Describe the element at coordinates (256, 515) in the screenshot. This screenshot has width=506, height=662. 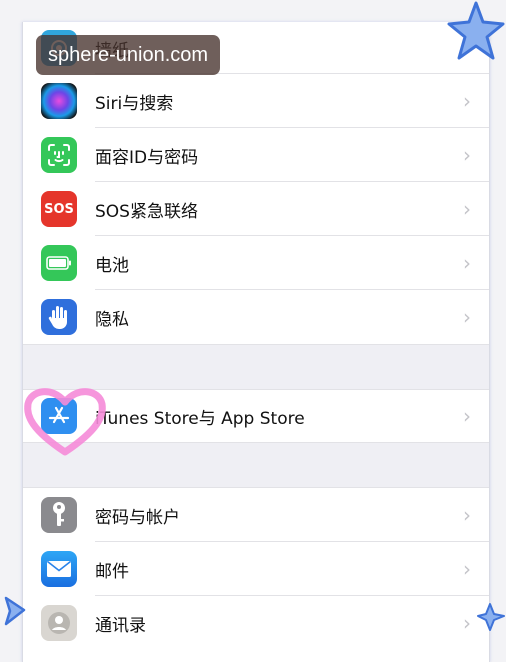
I see `settings-row-passwords: 密码与帐户 ›` at that location.